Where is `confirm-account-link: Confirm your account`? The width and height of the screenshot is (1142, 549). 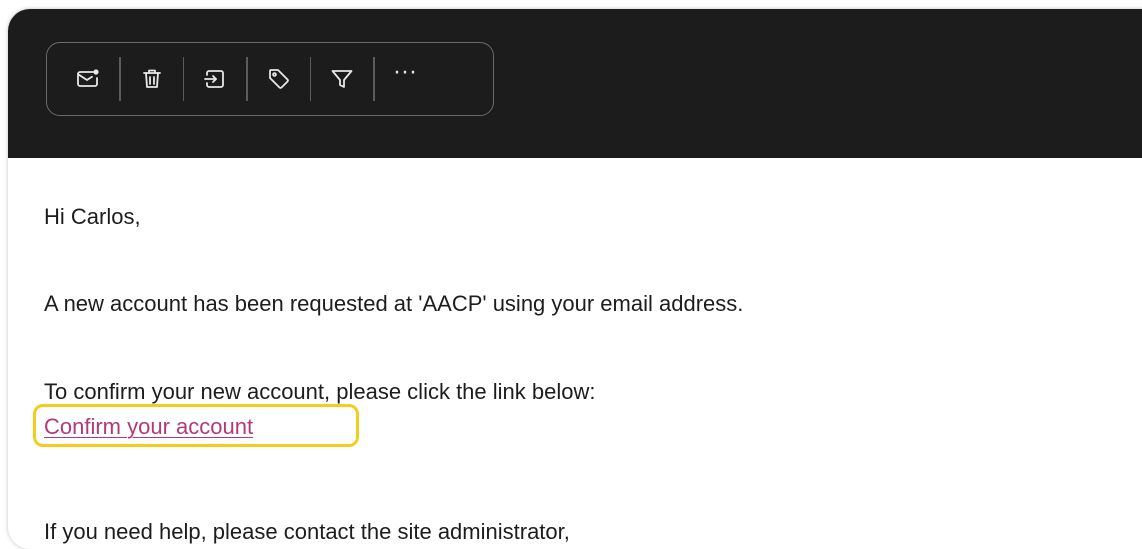 confirm-account-link: Confirm your account is located at coordinates (148, 426).